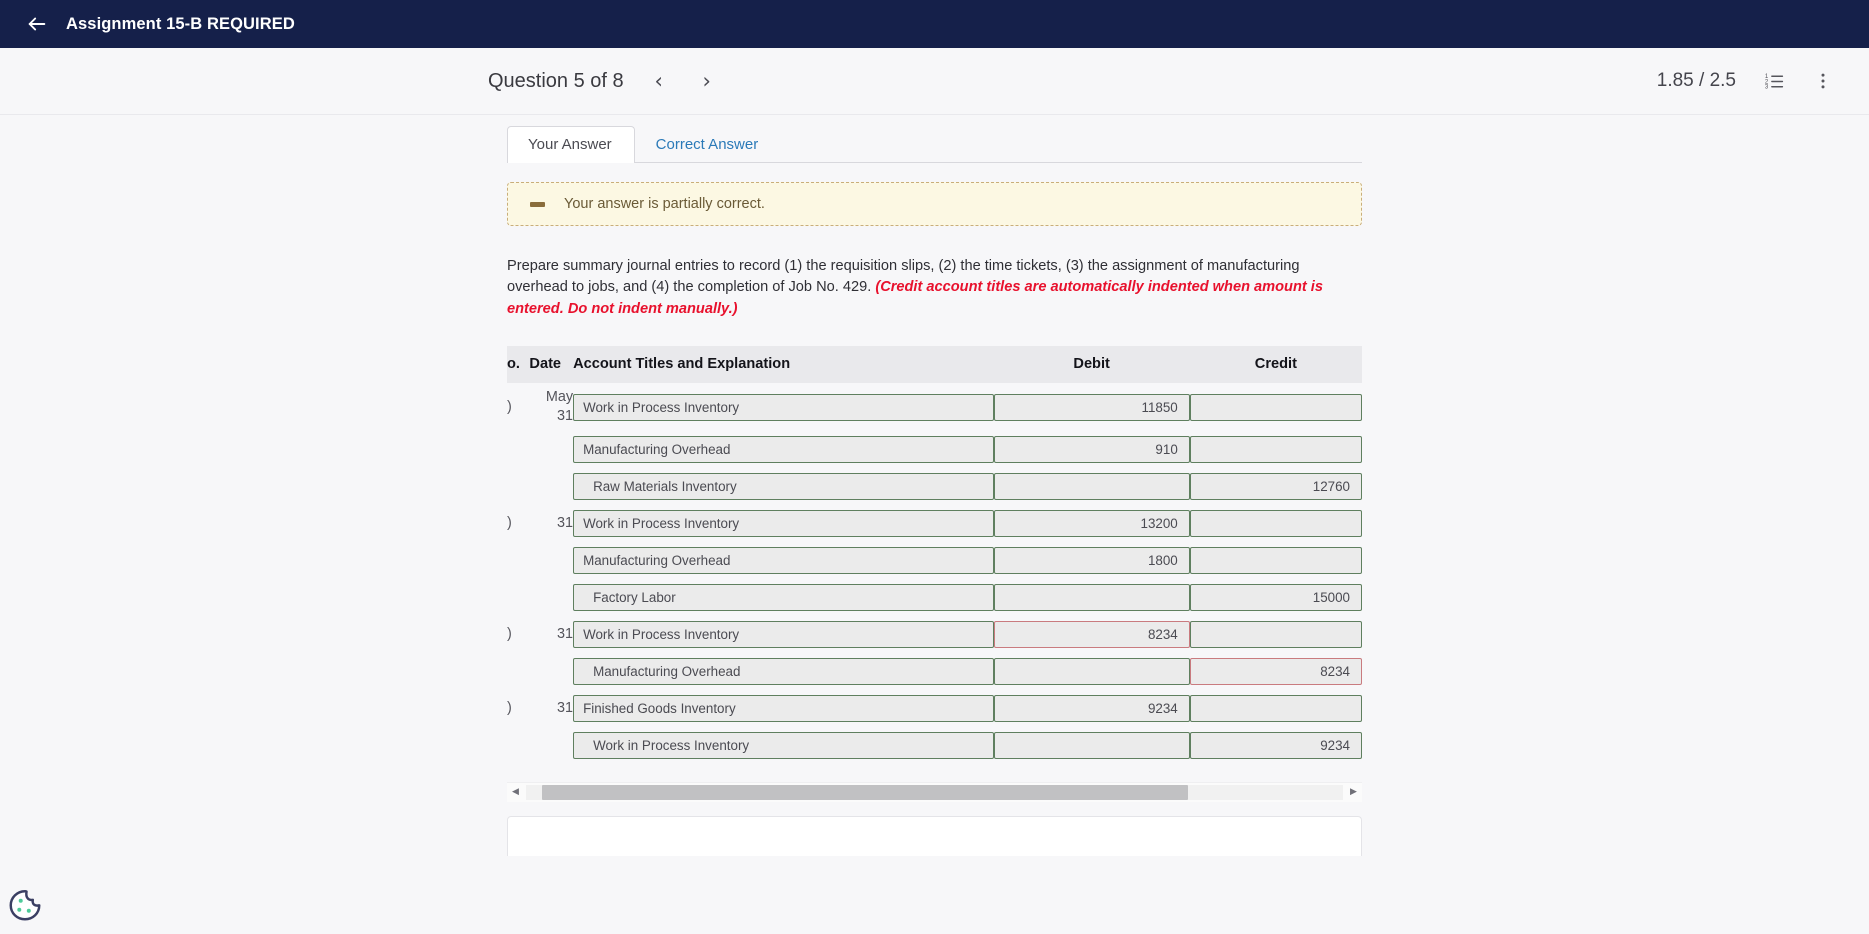  Describe the element at coordinates (37, 24) in the screenshot. I see `back-arrow-icon` at that location.